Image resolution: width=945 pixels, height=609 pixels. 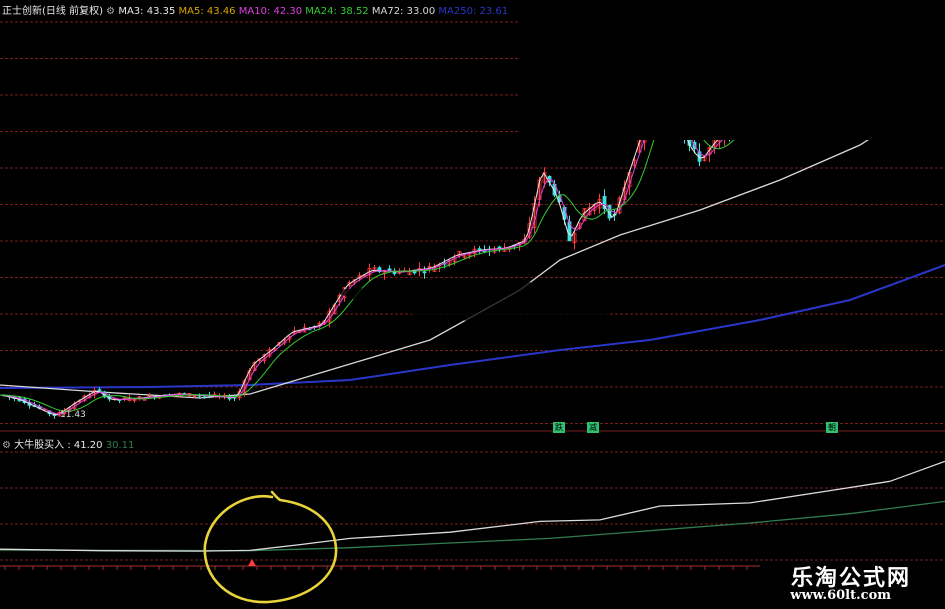 I want to click on ma10-label: MA10: 42.30, so click(x=270, y=11).